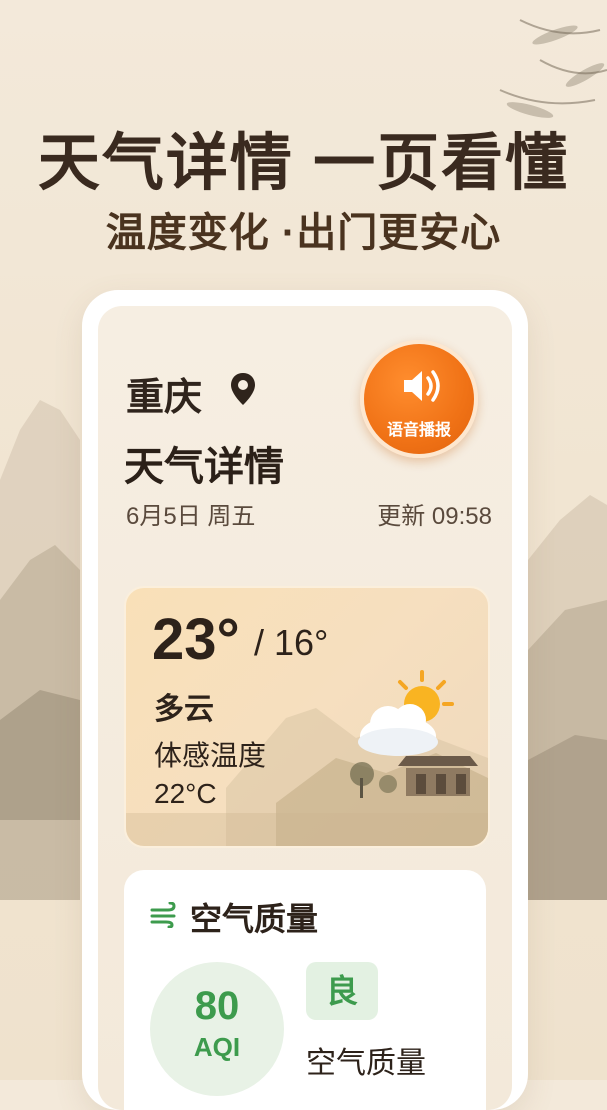 This screenshot has width=607, height=1110. Describe the element at coordinates (196, 639) in the screenshot. I see `temperature-high: 23°` at that location.